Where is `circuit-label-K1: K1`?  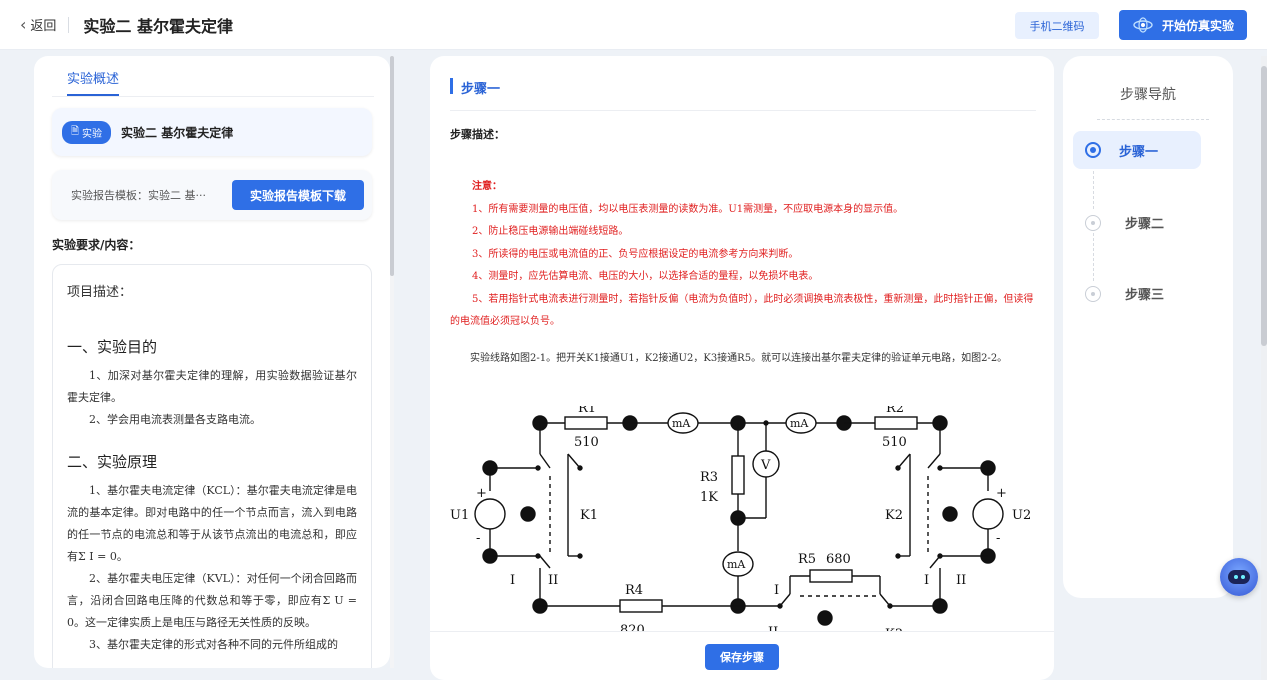
circuit-label-K1: K1 is located at coordinates (589, 515).